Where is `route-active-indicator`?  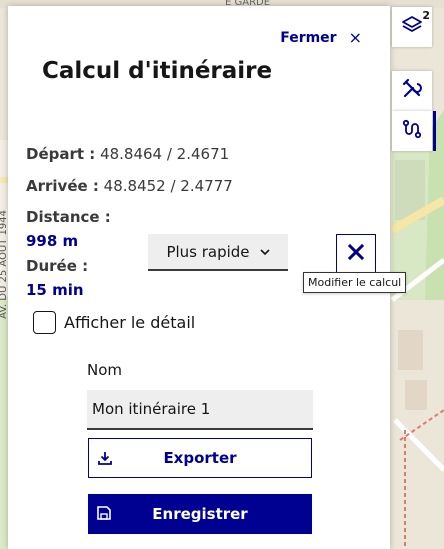 route-active-indicator is located at coordinates (434, 131).